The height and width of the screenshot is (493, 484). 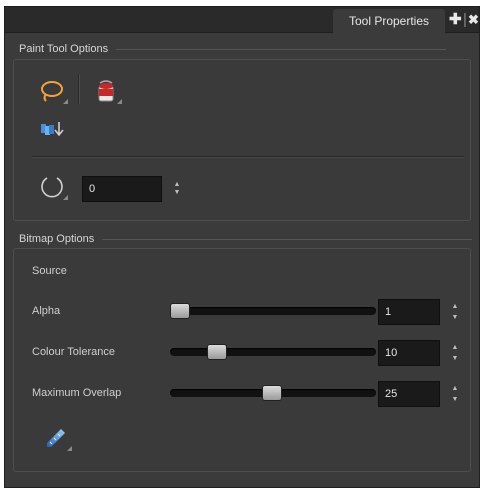 What do you see at coordinates (409, 353) in the screenshot?
I see `colour-tolerance-value-field: 10` at bounding box center [409, 353].